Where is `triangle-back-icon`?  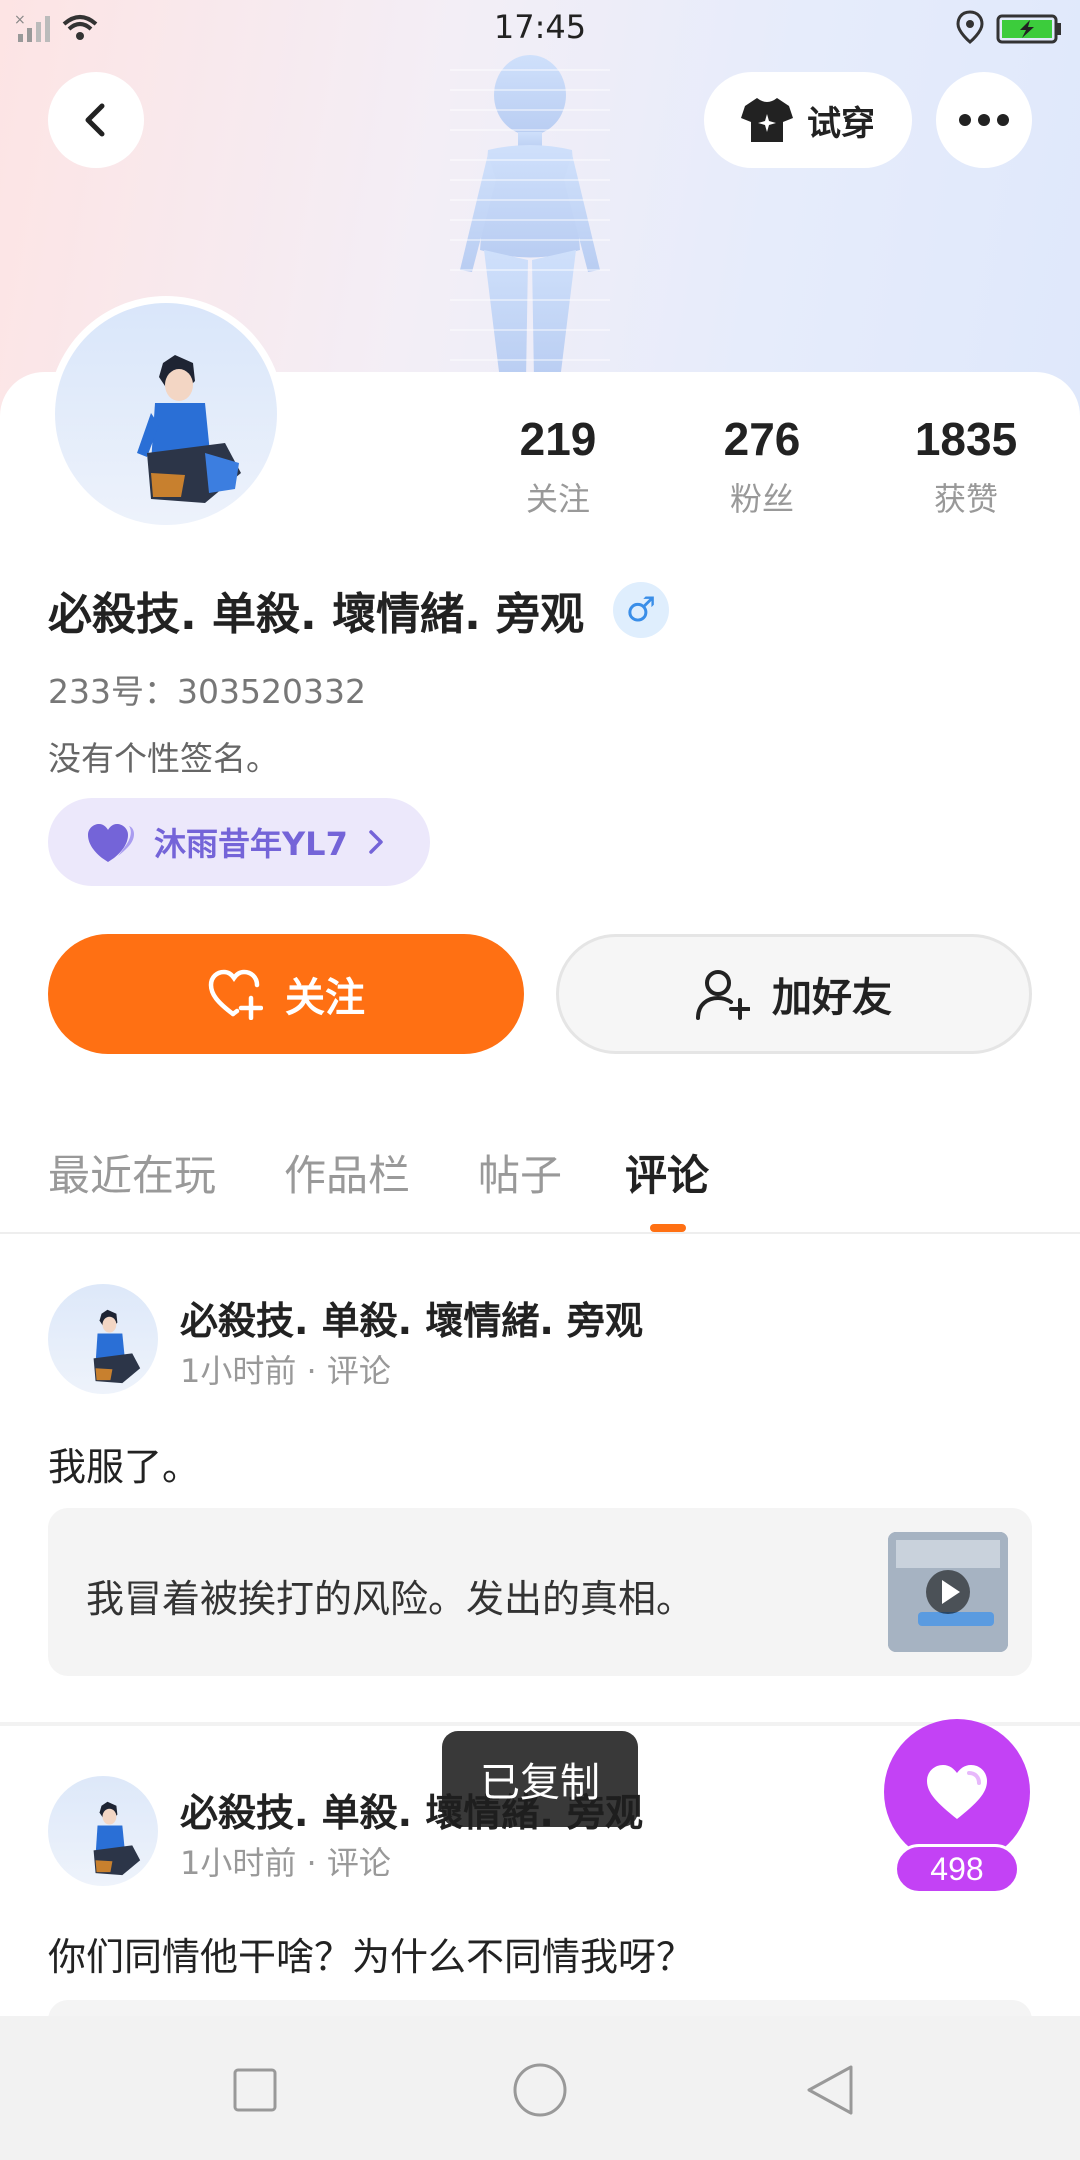 triangle-back-icon is located at coordinates (830, 2090).